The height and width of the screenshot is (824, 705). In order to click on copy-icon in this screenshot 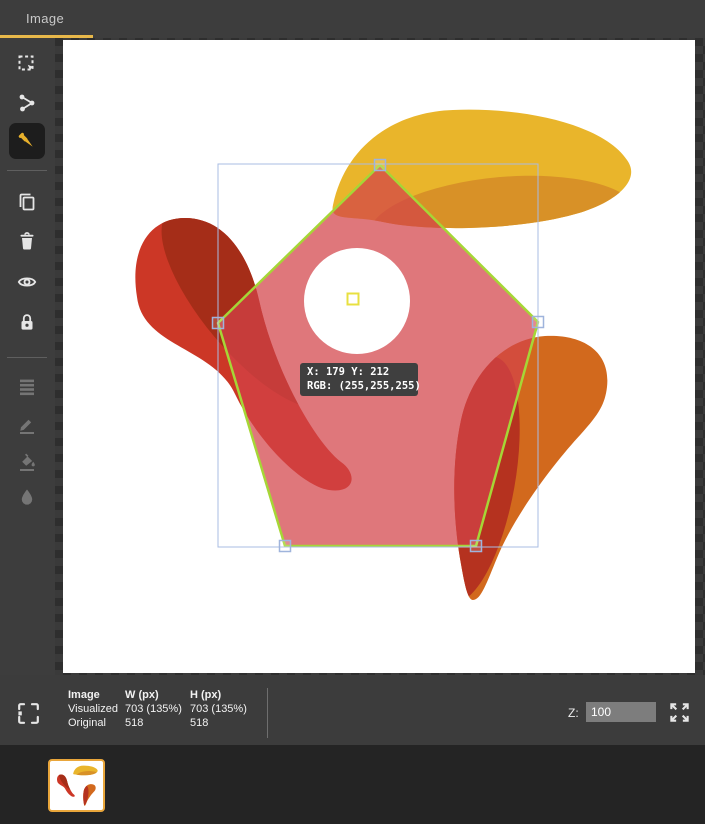, I will do `click(27, 202)`.